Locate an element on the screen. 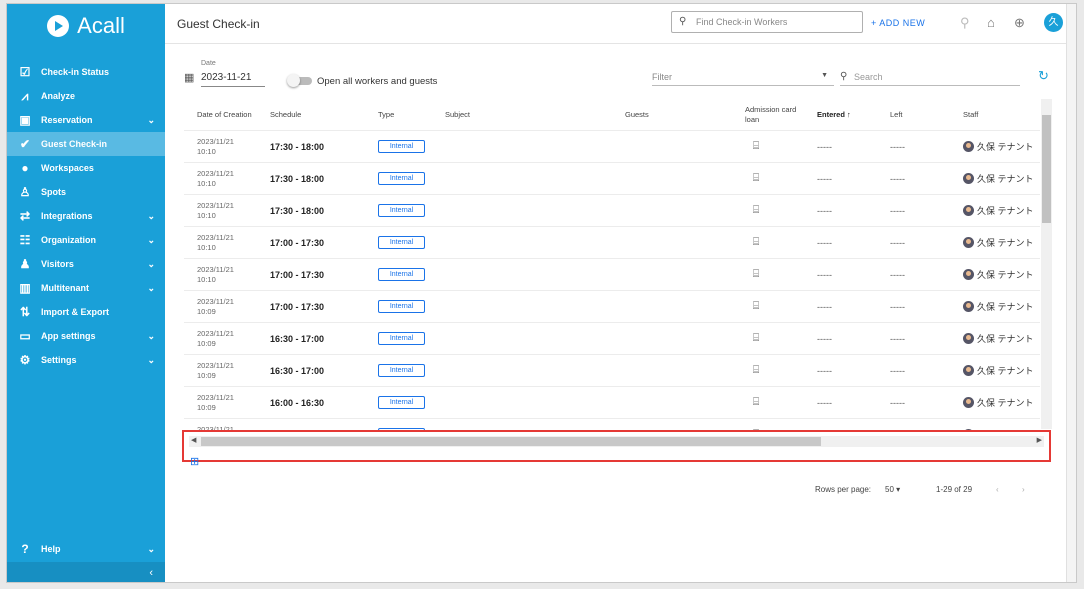 The width and height of the screenshot is (1084, 589). table-columns-icon: ⊞ is located at coordinates (194, 461).